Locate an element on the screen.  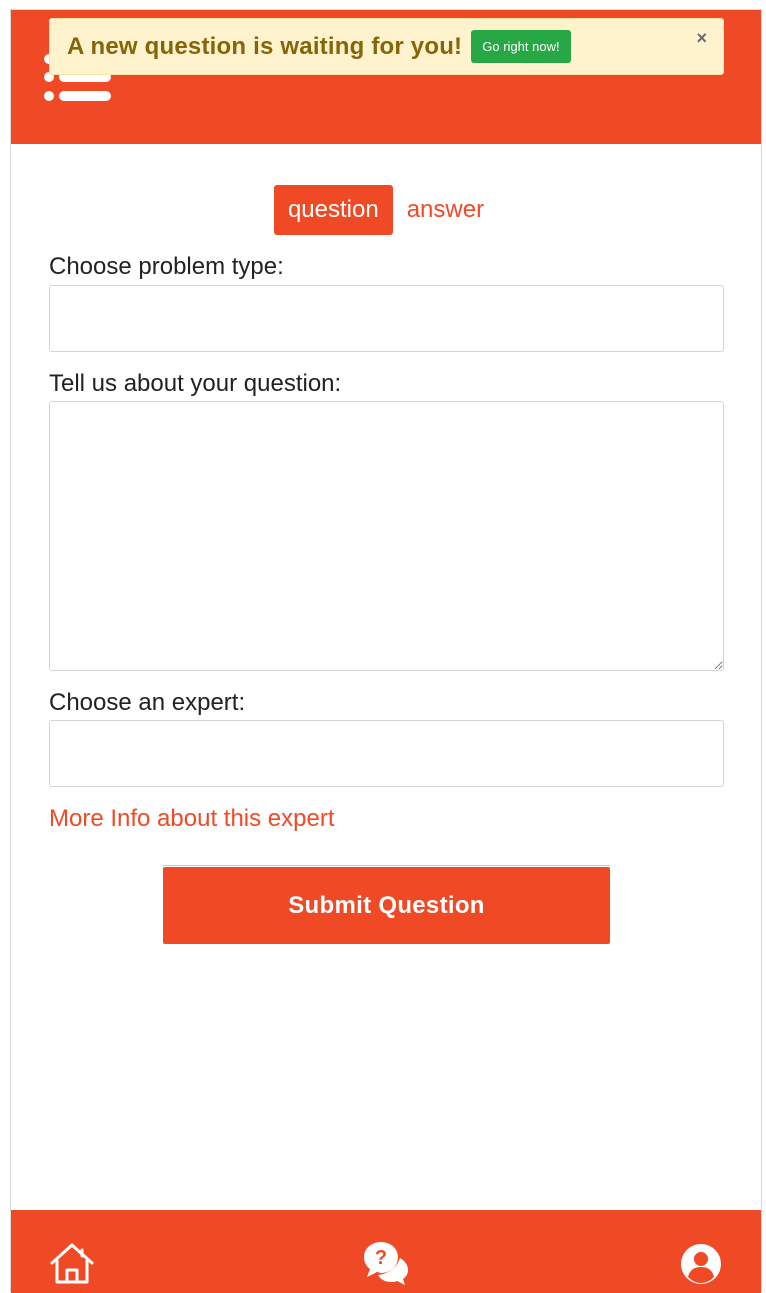
bottom-nav: ? is located at coordinates (386, 1251).